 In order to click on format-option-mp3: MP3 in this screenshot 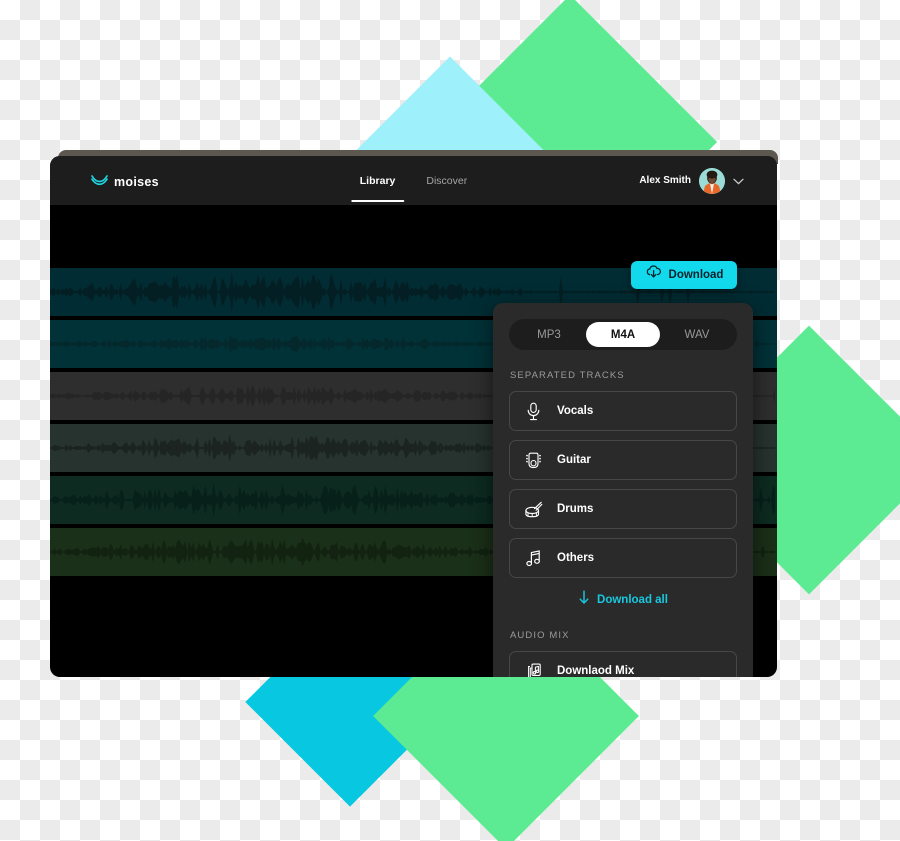, I will do `click(549, 334)`.